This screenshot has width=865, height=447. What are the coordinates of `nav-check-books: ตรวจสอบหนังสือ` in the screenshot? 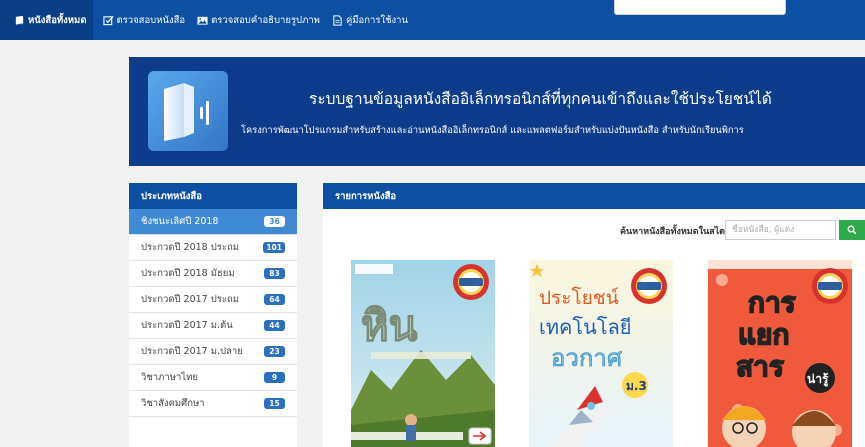 It's located at (144, 20).